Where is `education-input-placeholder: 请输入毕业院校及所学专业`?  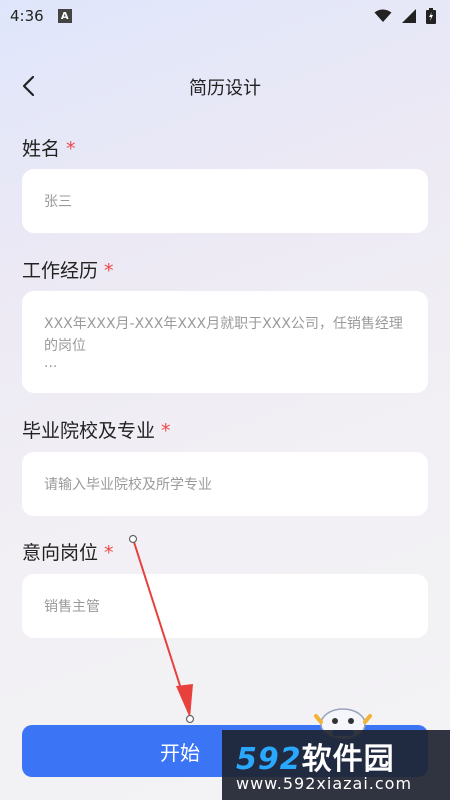
education-input-placeholder: 请输入毕业院校及所学专业 is located at coordinates (128, 485).